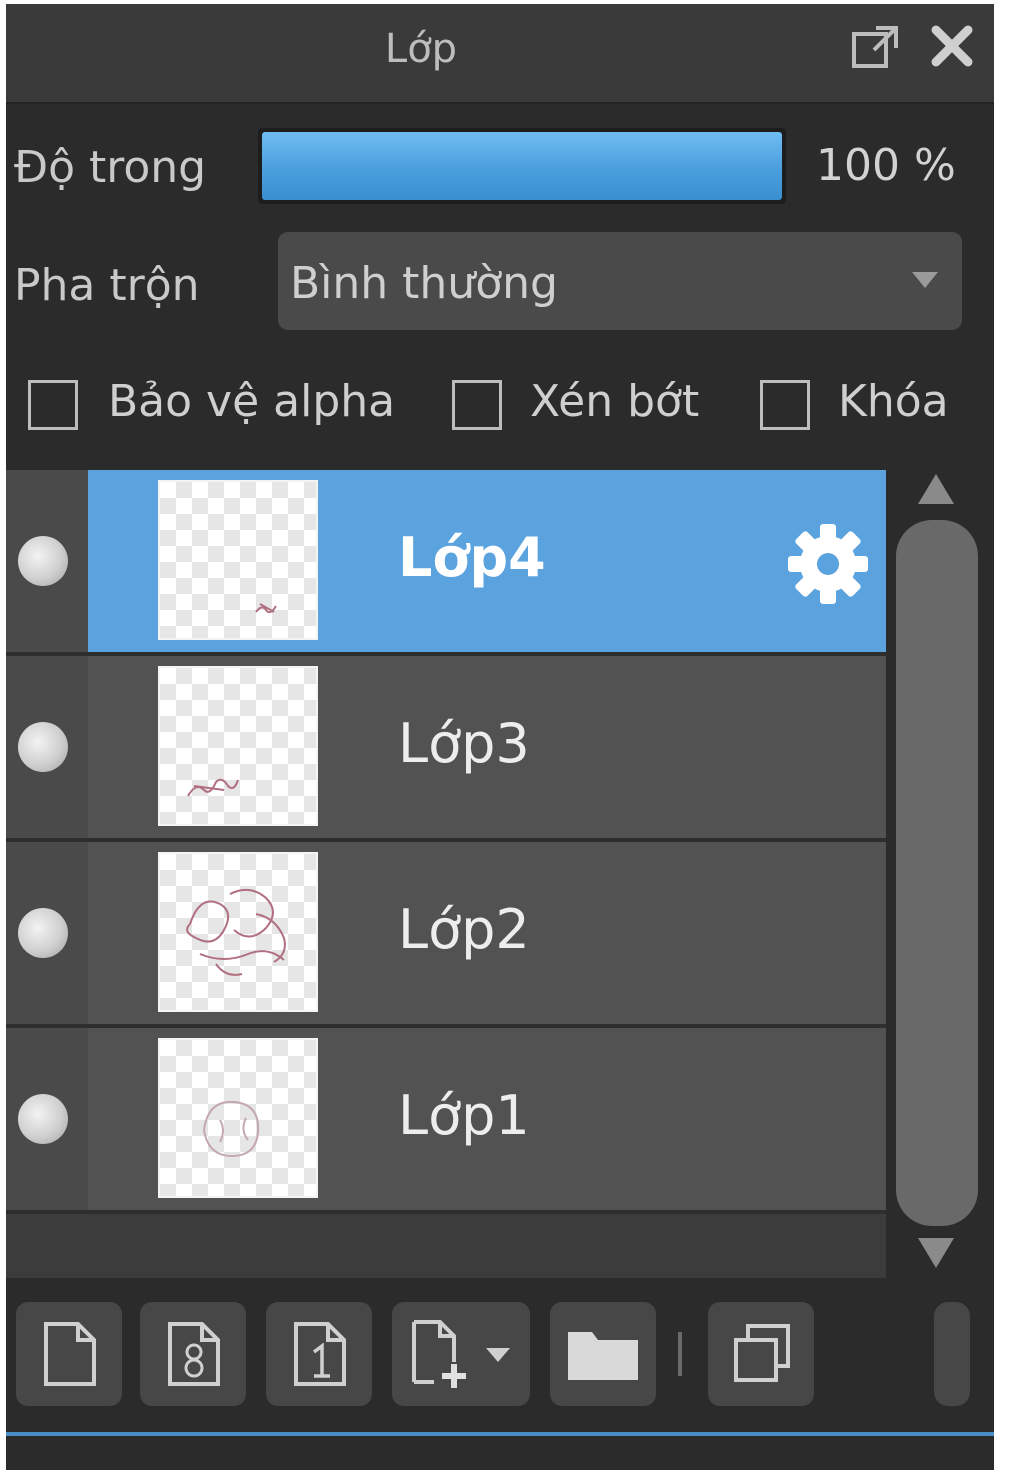 The height and width of the screenshot is (1475, 1024). What do you see at coordinates (107, 285) in the screenshot?
I see `blend-label: Pha trộn` at bounding box center [107, 285].